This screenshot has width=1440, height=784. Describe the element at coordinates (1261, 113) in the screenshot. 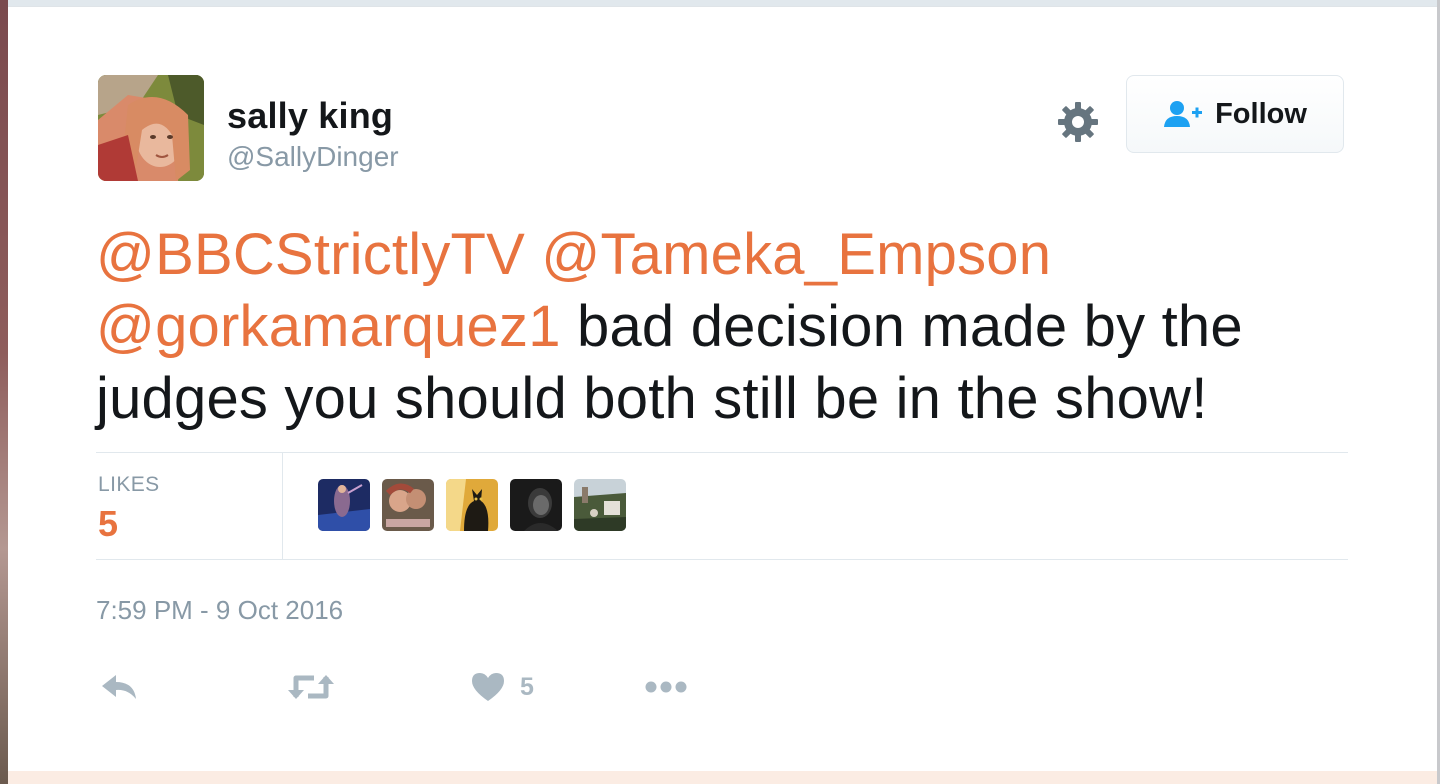

I see `follow-button-label: Follow` at that location.